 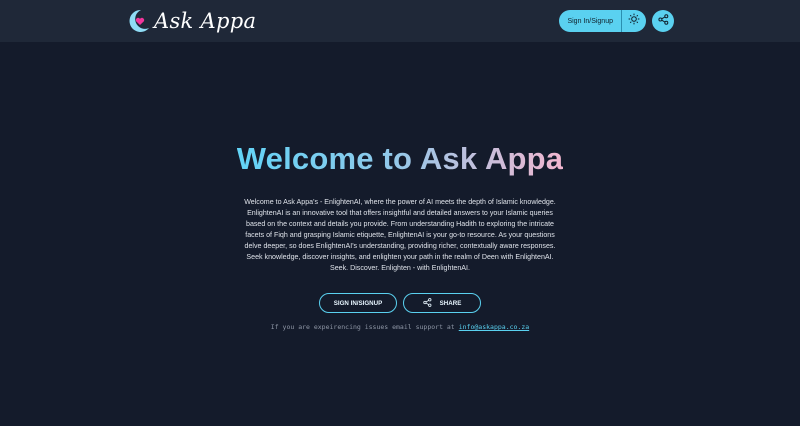 What do you see at coordinates (205, 21) in the screenshot?
I see `logo-text: Ask Appa` at bounding box center [205, 21].